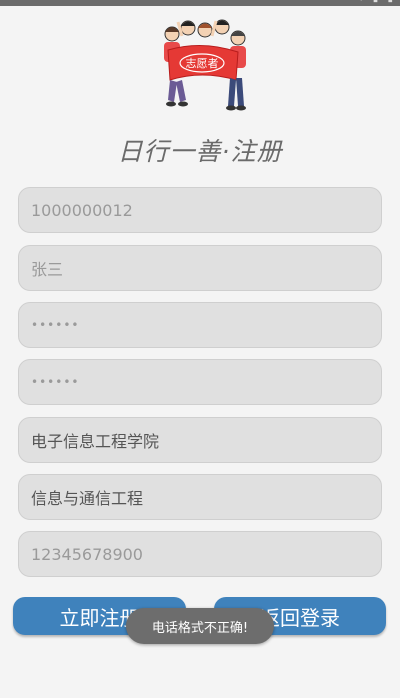 This screenshot has height=698, width=400. Describe the element at coordinates (200, 268) in the screenshot. I see `name-input: 张三` at that location.